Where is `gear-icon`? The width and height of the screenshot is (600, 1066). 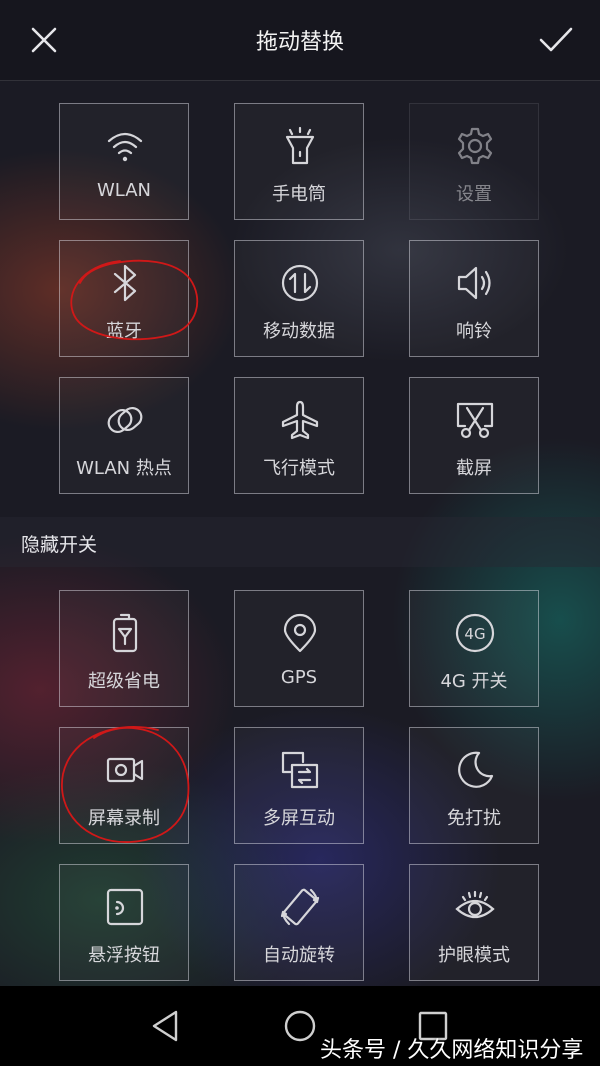 gear-icon is located at coordinates (475, 146).